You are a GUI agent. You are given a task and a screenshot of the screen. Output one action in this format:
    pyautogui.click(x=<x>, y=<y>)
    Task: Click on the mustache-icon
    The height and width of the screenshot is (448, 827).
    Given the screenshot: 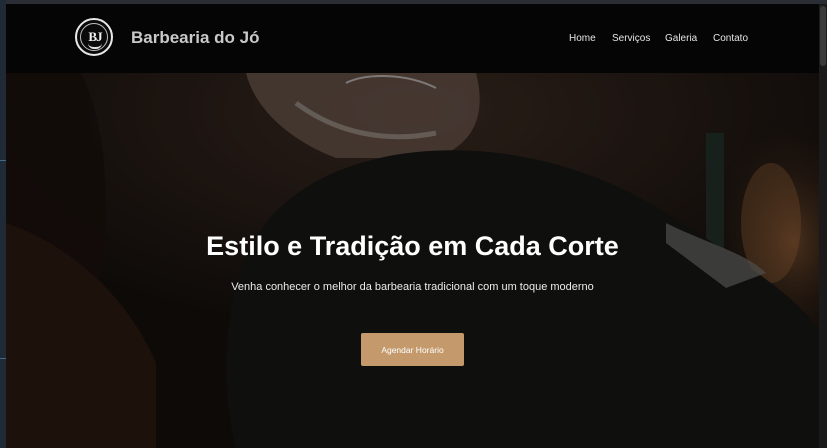 What is the action you would take?
    pyautogui.click(x=95, y=46)
    